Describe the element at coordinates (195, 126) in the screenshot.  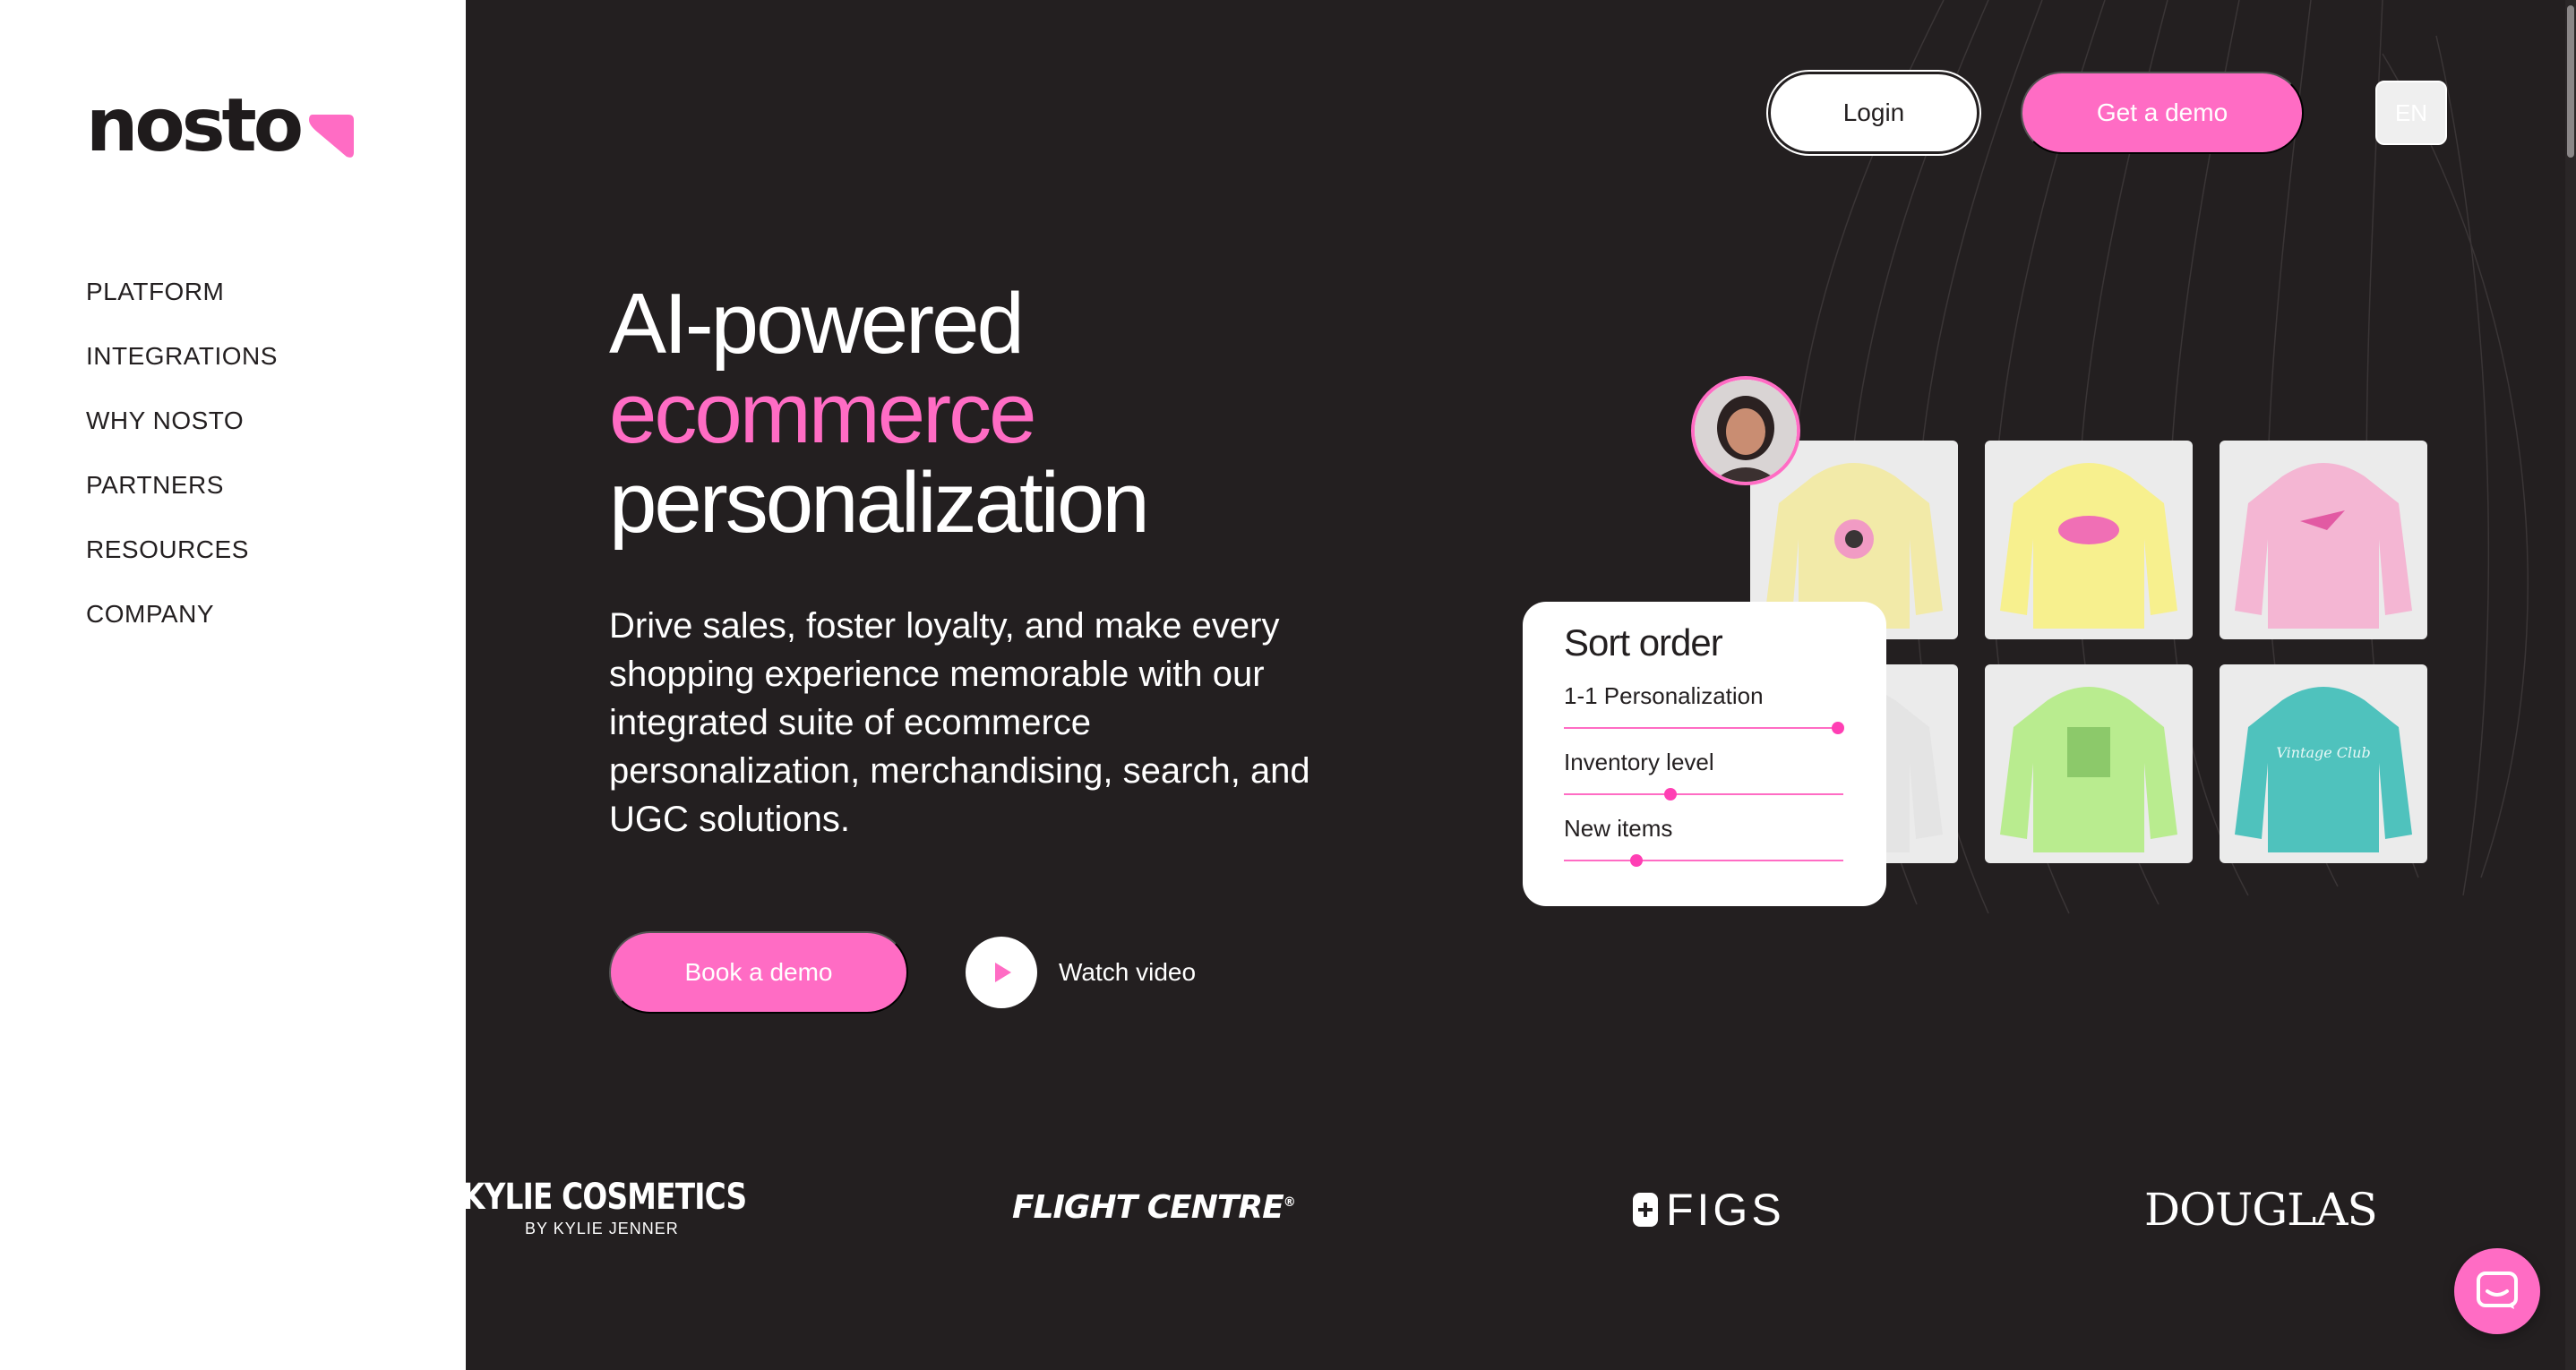
I see `logo-text: nosto` at that location.